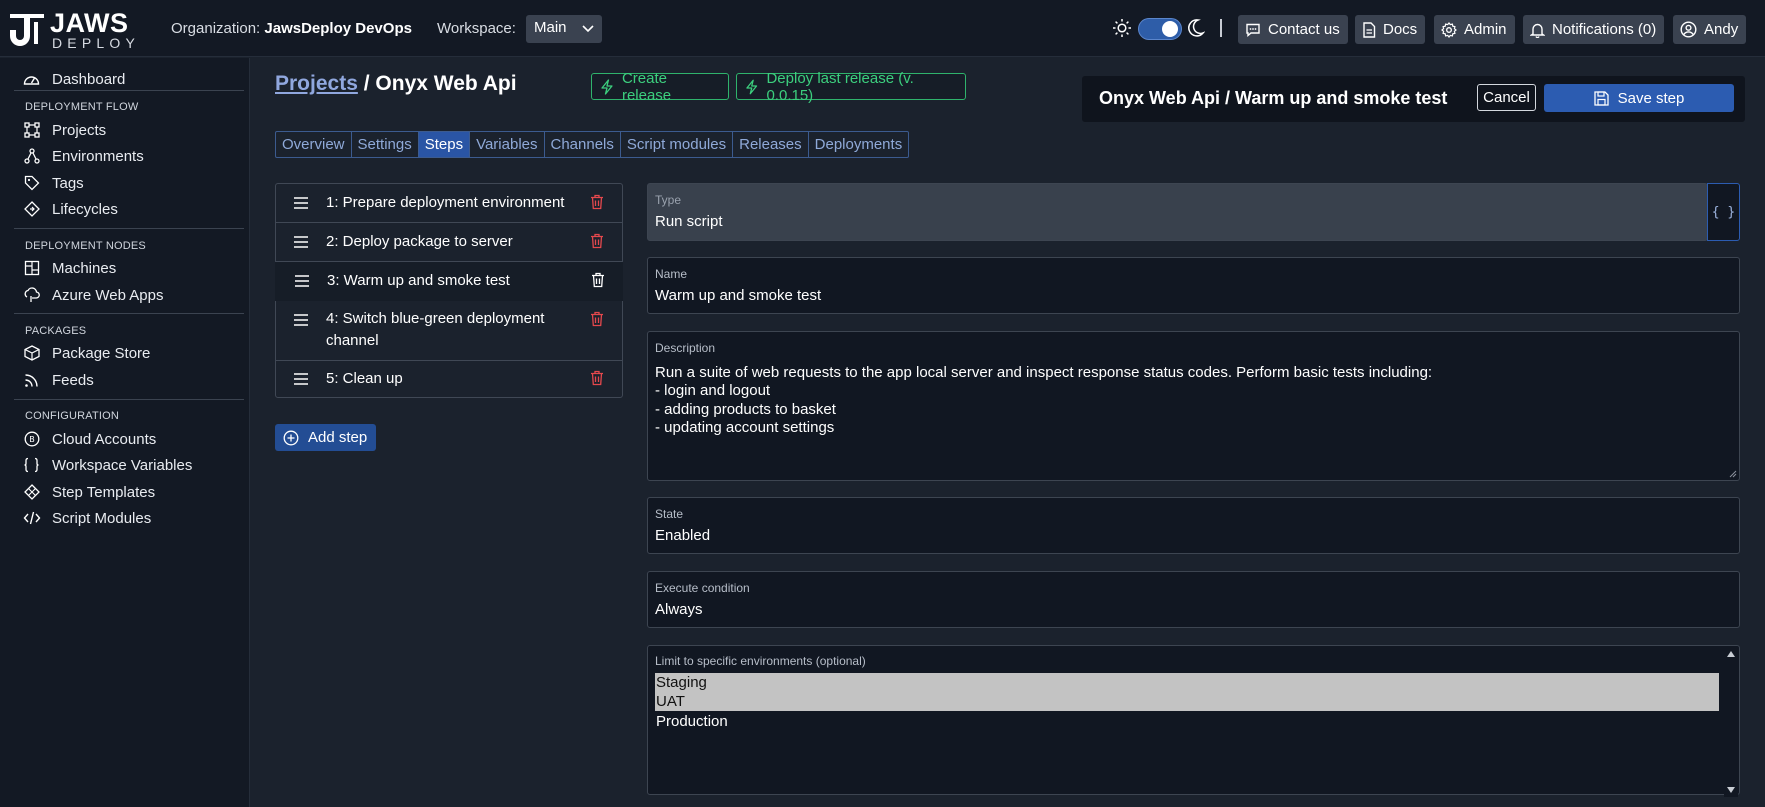 The height and width of the screenshot is (807, 1765). What do you see at coordinates (31, 465) in the screenshot?
I see `braces-icon` at bounding box center [31, 465].